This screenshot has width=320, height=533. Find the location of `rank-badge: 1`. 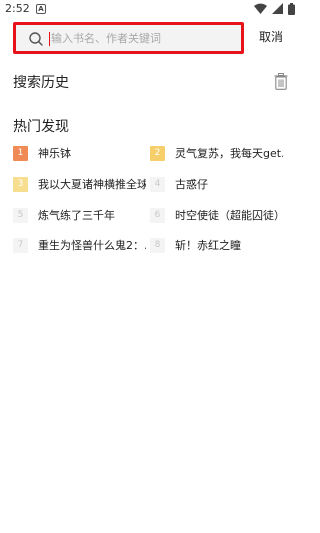

rank-badge: 1 is located at coordinates (20, 153).